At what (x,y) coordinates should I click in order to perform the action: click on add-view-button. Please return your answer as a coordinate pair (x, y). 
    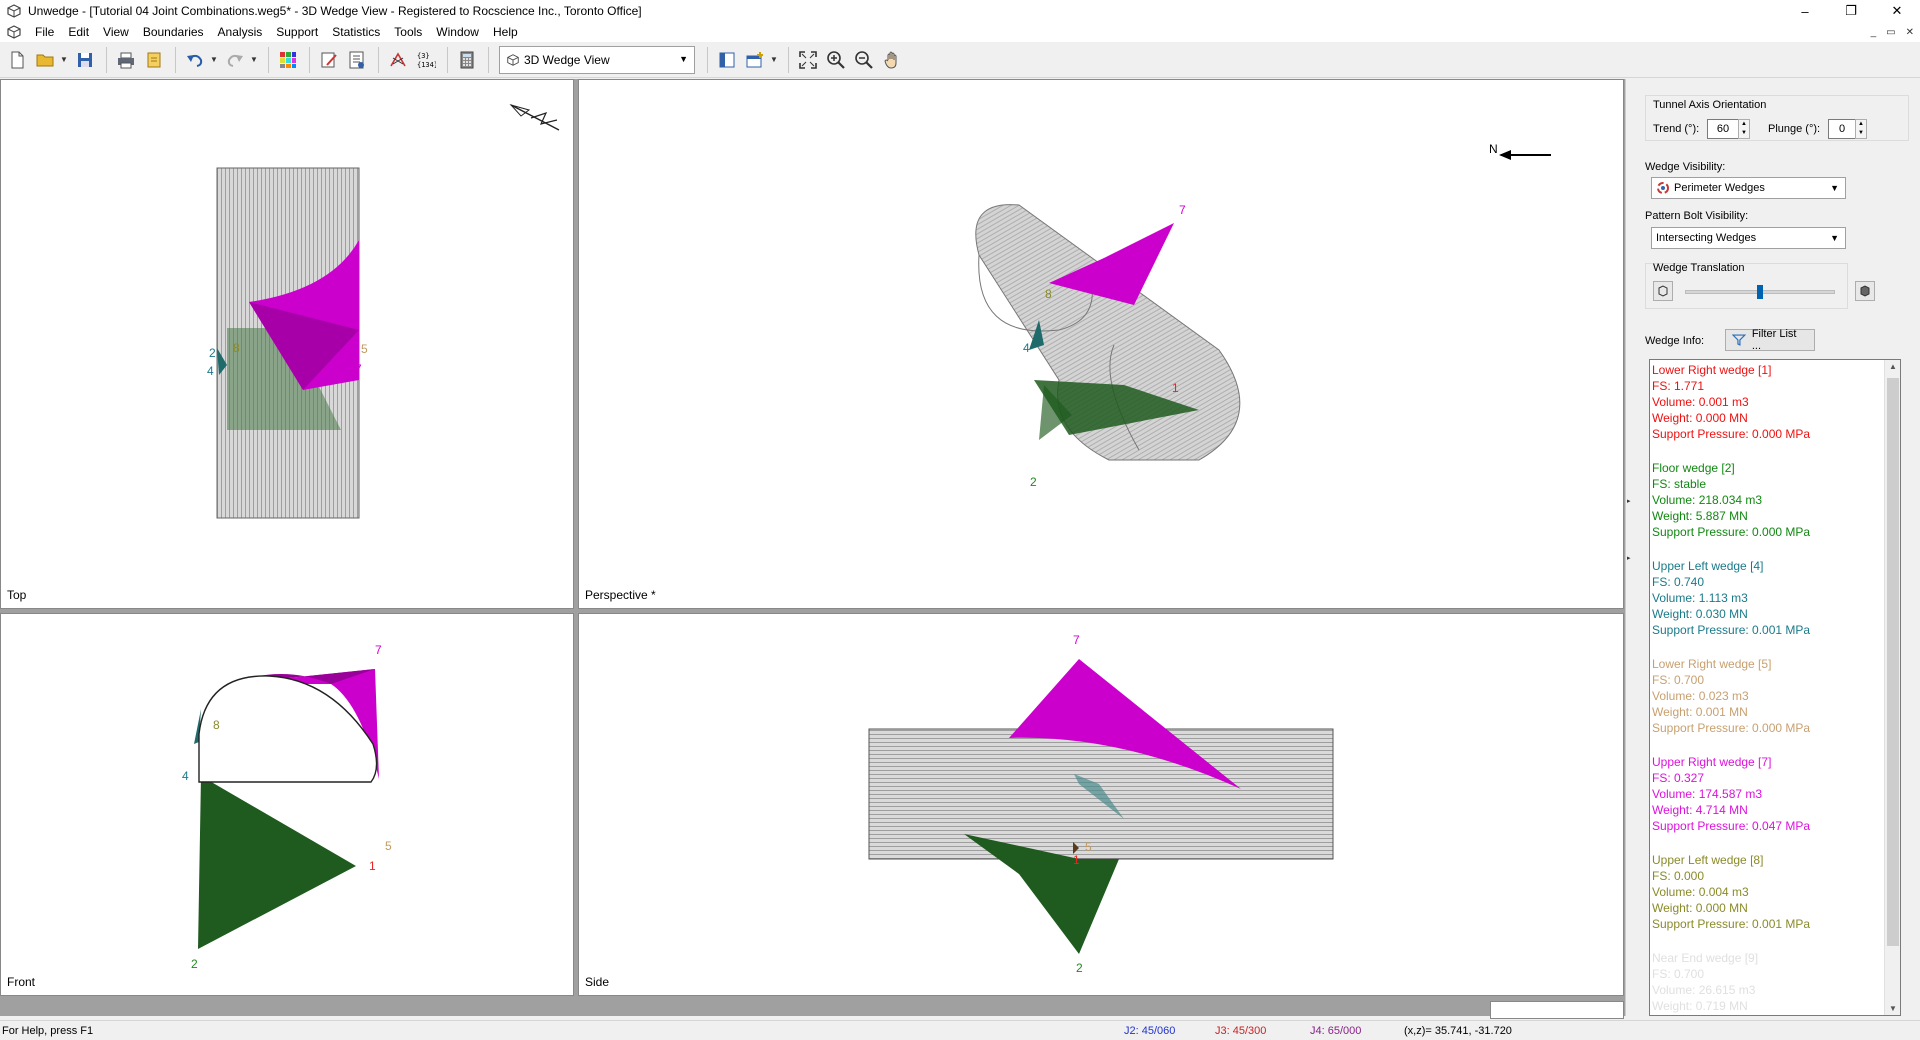
    Looking at the image, I should click on (755, 60).